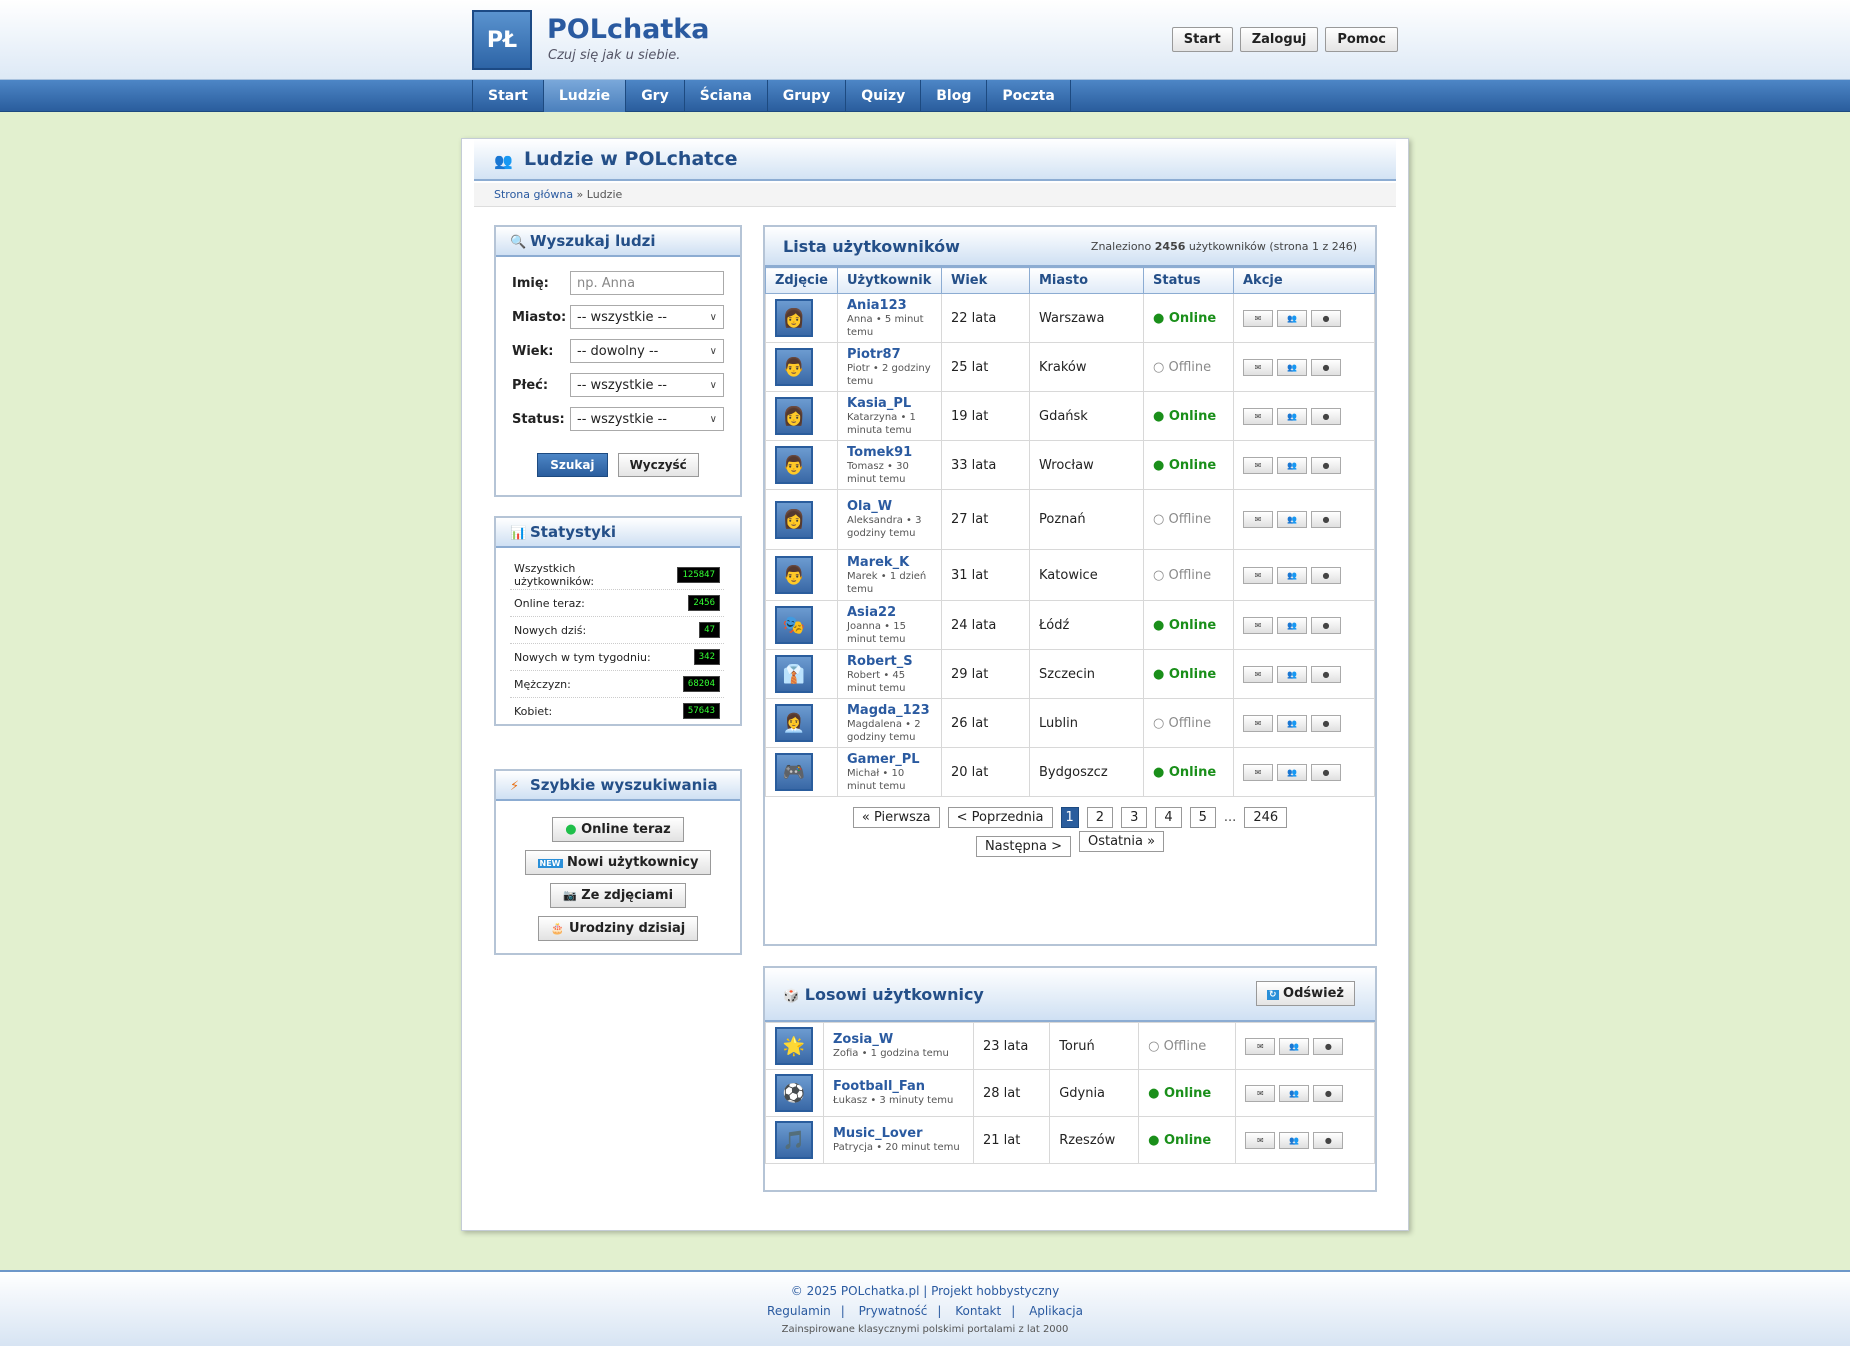  What do you see at coordinates (585, 96) in the screenshot?
I see `nav-people: Ludzie` at bounding box center [585, 96].